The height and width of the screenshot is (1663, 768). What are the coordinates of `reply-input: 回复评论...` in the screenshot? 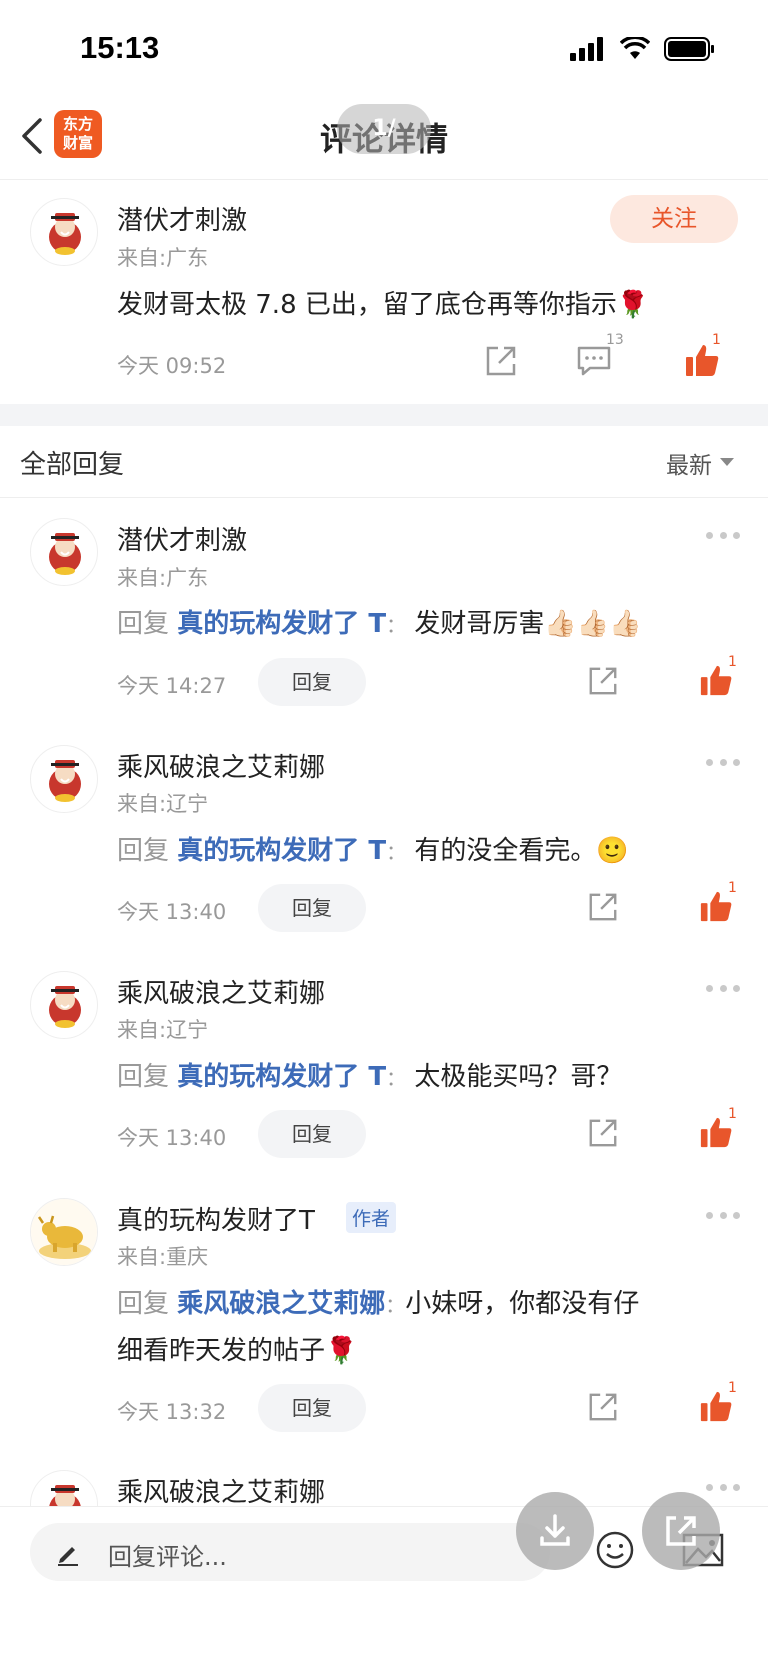 It's located at (290, 1552).